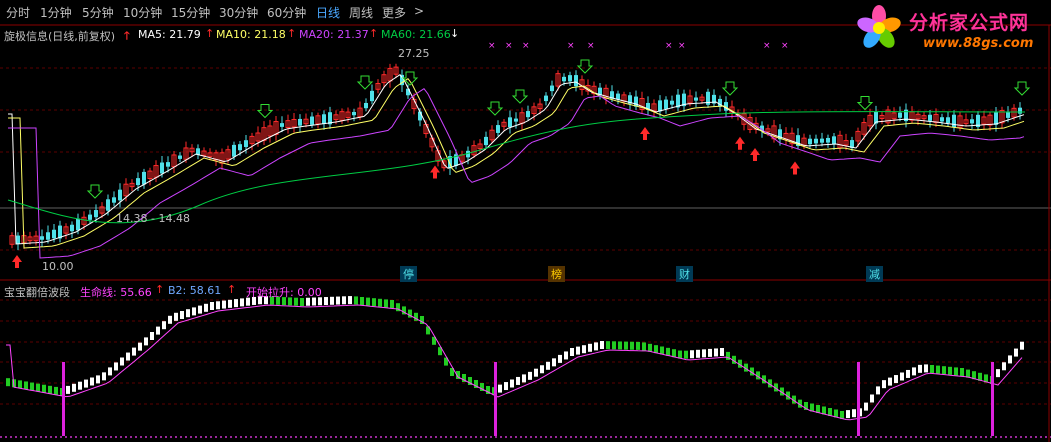 This screenshot has height=442, width=1051. Describe the element at coordinates (232, 289) in the screenshot. I see `b2-trend-icon: ↑` at that location.